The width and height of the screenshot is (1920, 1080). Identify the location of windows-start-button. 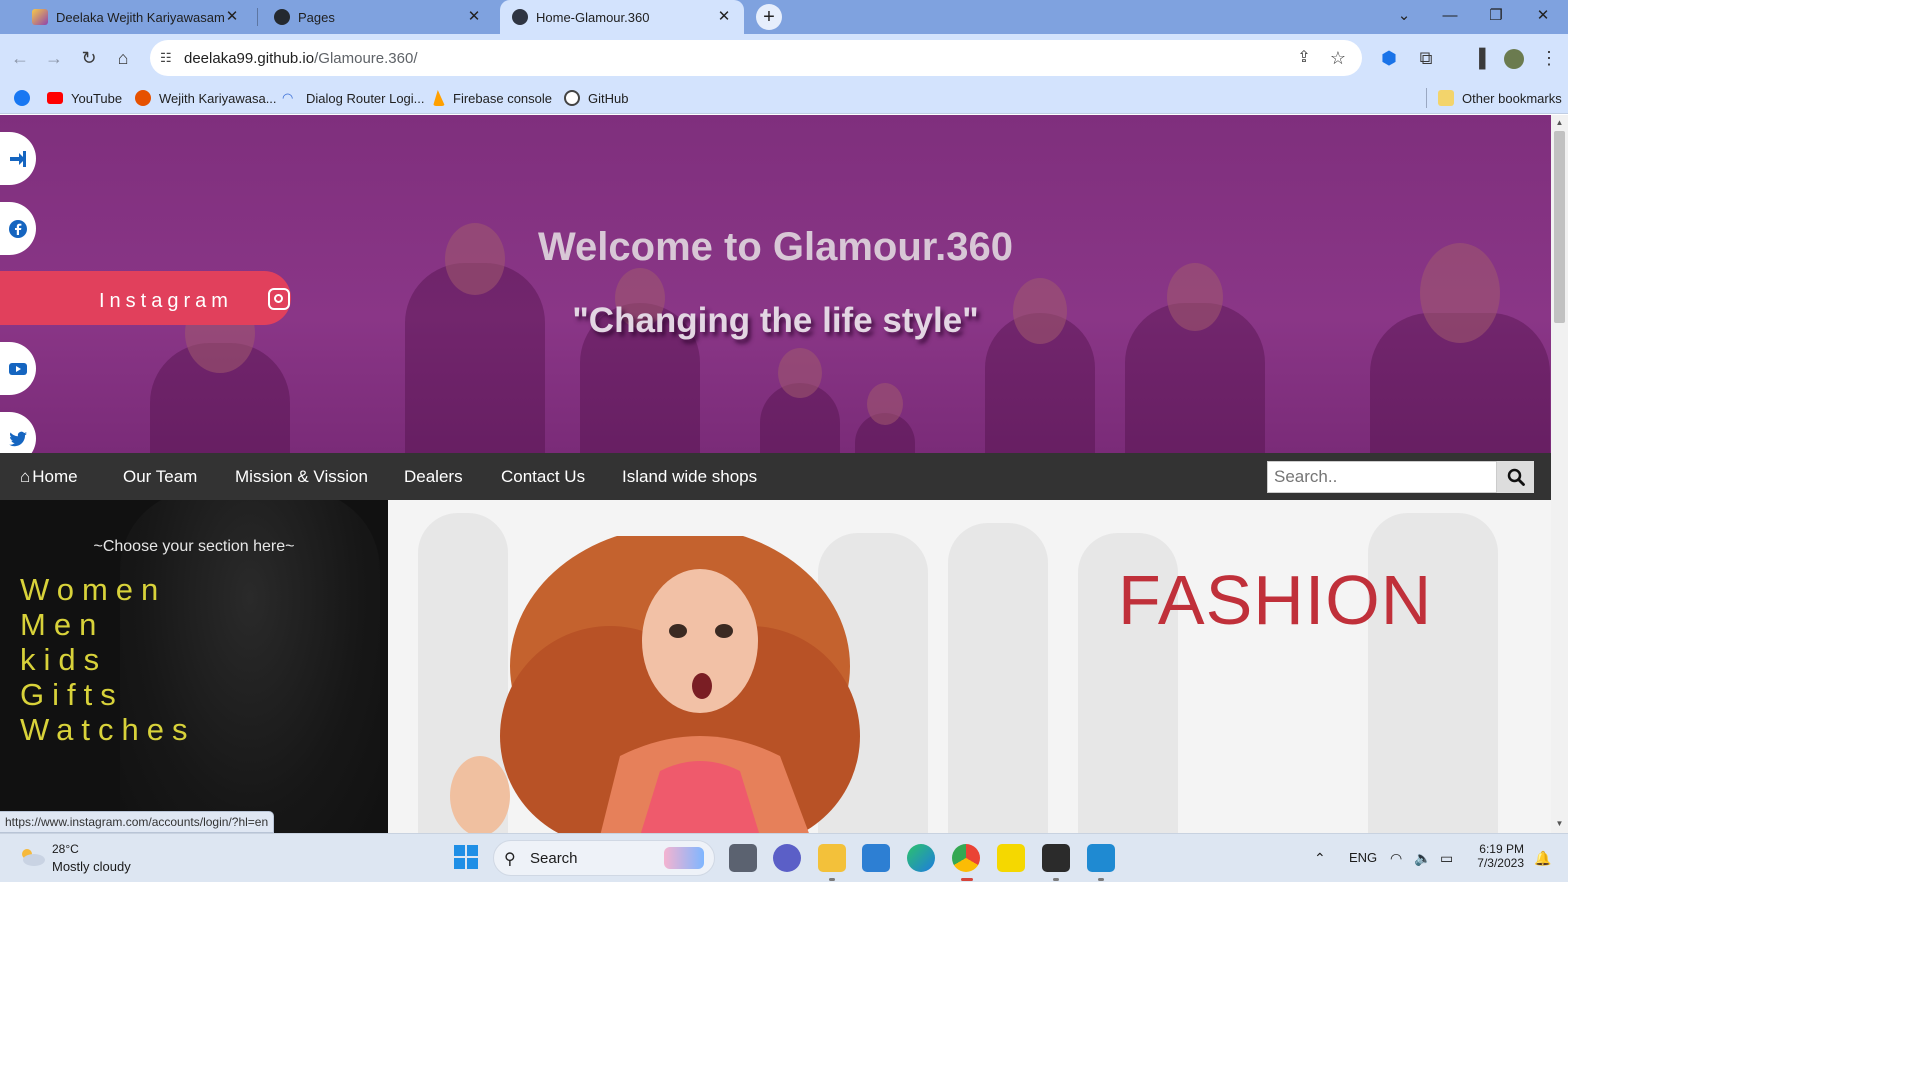
(467, 858).